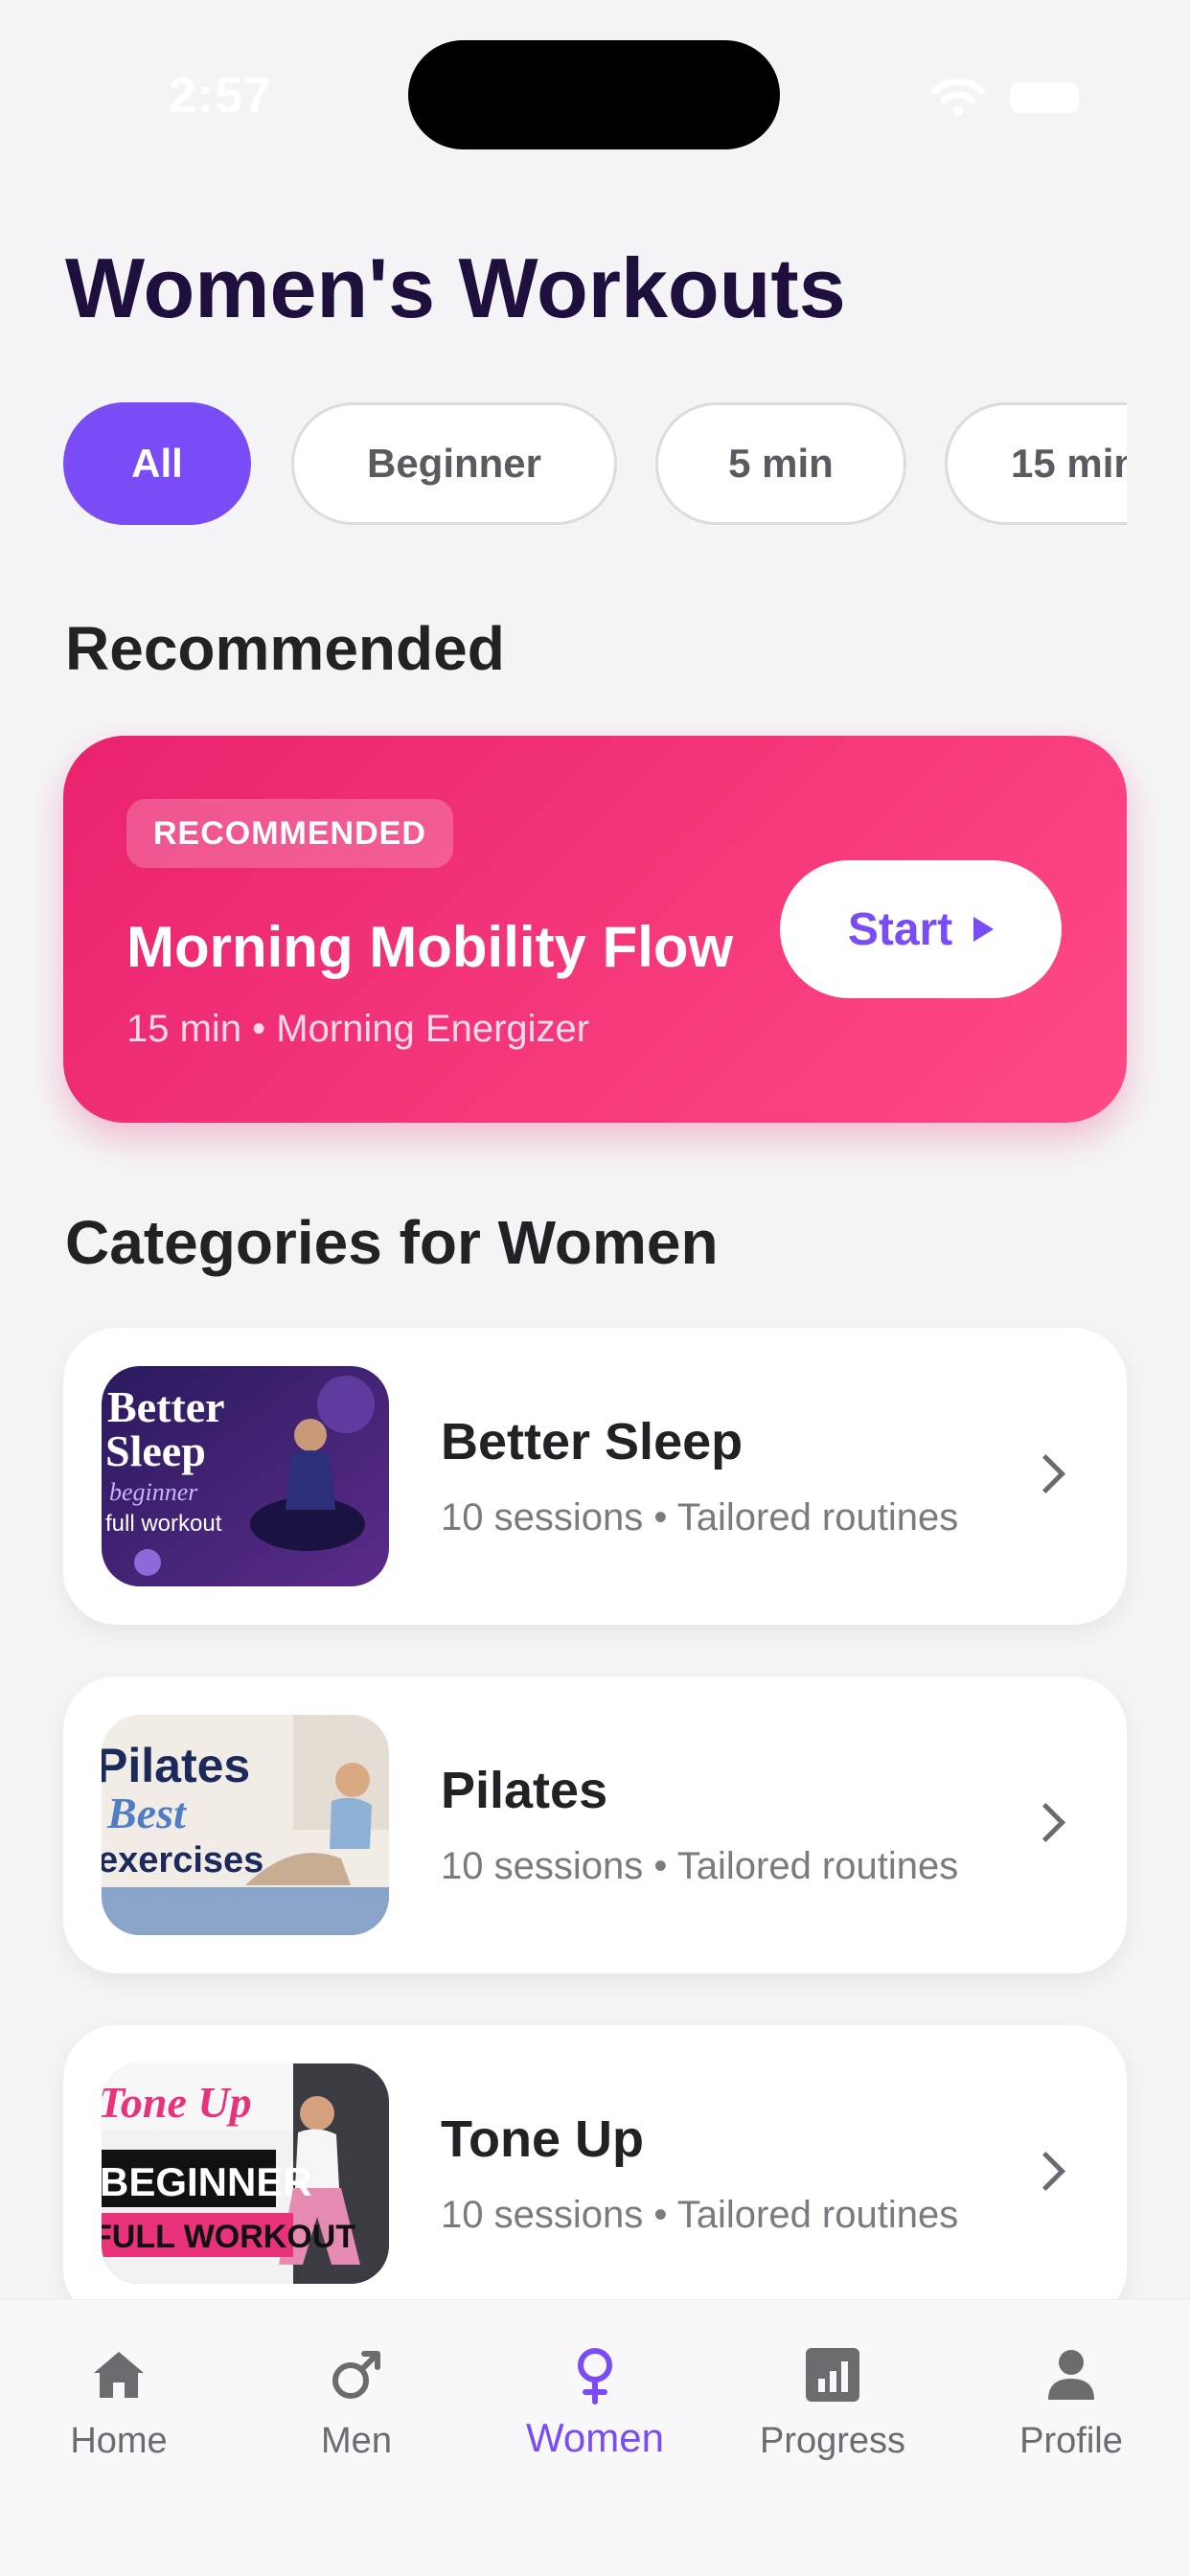 This screenshot has height=2576, width=1190. Describe the element at coordinates (119, 2375) in the screenshot. I see `home-icon` at that location.